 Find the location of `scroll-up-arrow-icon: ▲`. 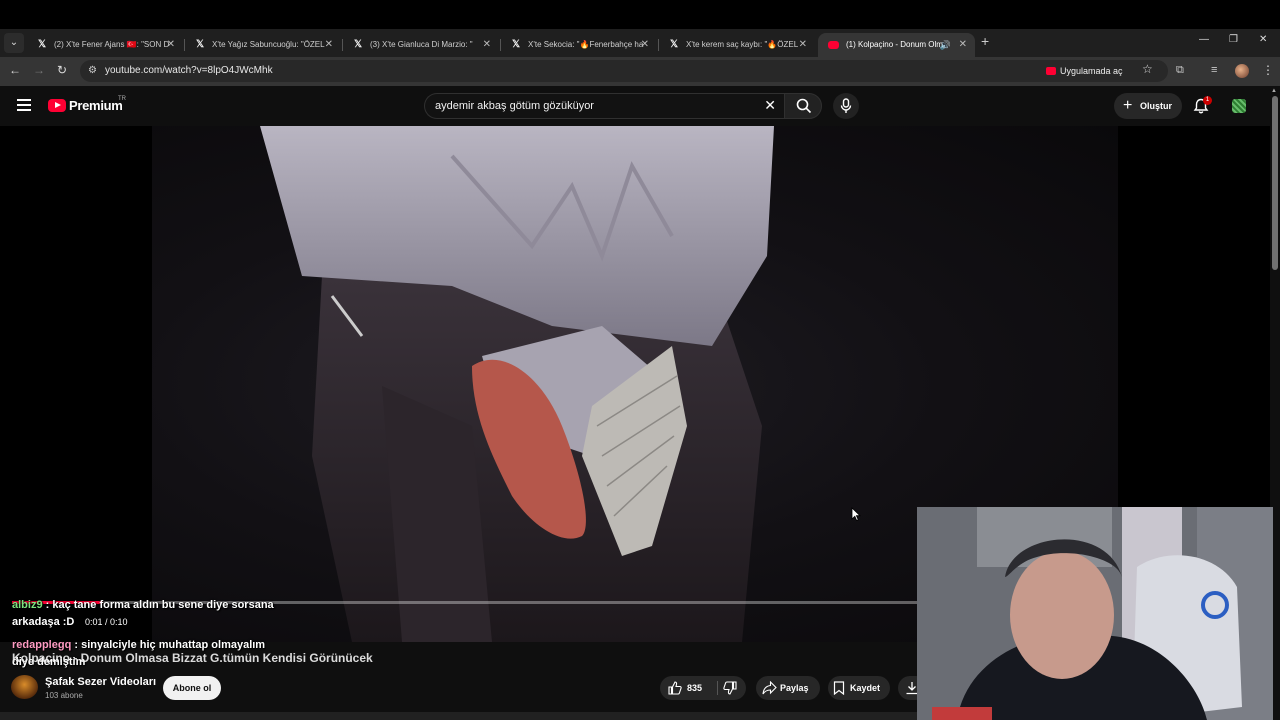

scroll-up-arrow-icon: ▲ is located at coordinates (1274, 91).